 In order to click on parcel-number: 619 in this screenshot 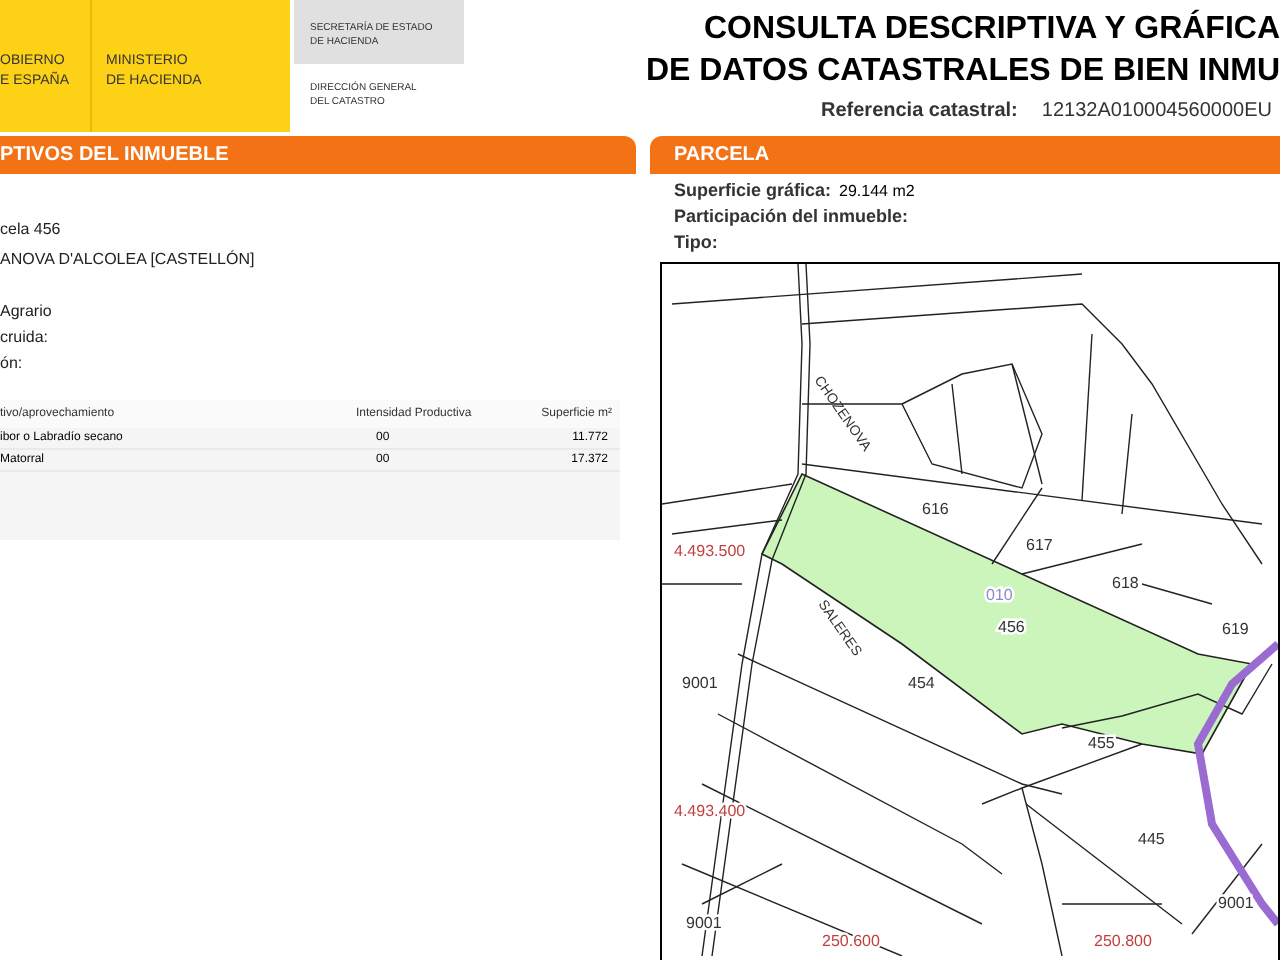, I will do `click(1235, 629)`.